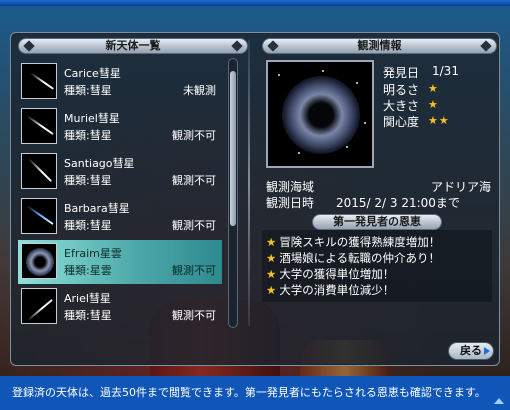  I want to click on nebula-image, so click(320, 114).